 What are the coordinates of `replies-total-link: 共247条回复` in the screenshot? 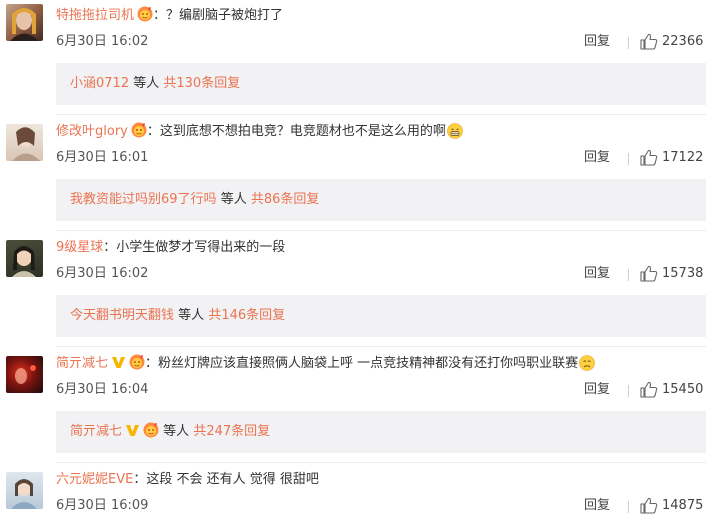 It's located at (231, 431).